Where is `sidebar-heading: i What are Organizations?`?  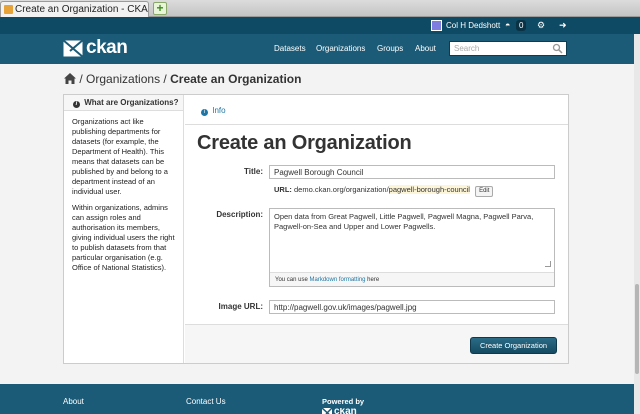
sidebar-heading: i What are Organizations? is located at coordinates (123, 103).